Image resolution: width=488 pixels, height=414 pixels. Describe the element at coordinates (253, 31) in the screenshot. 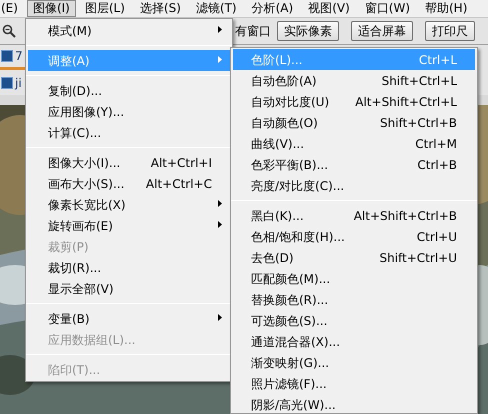

I see `toolbar-label: 有窗口` at that location.